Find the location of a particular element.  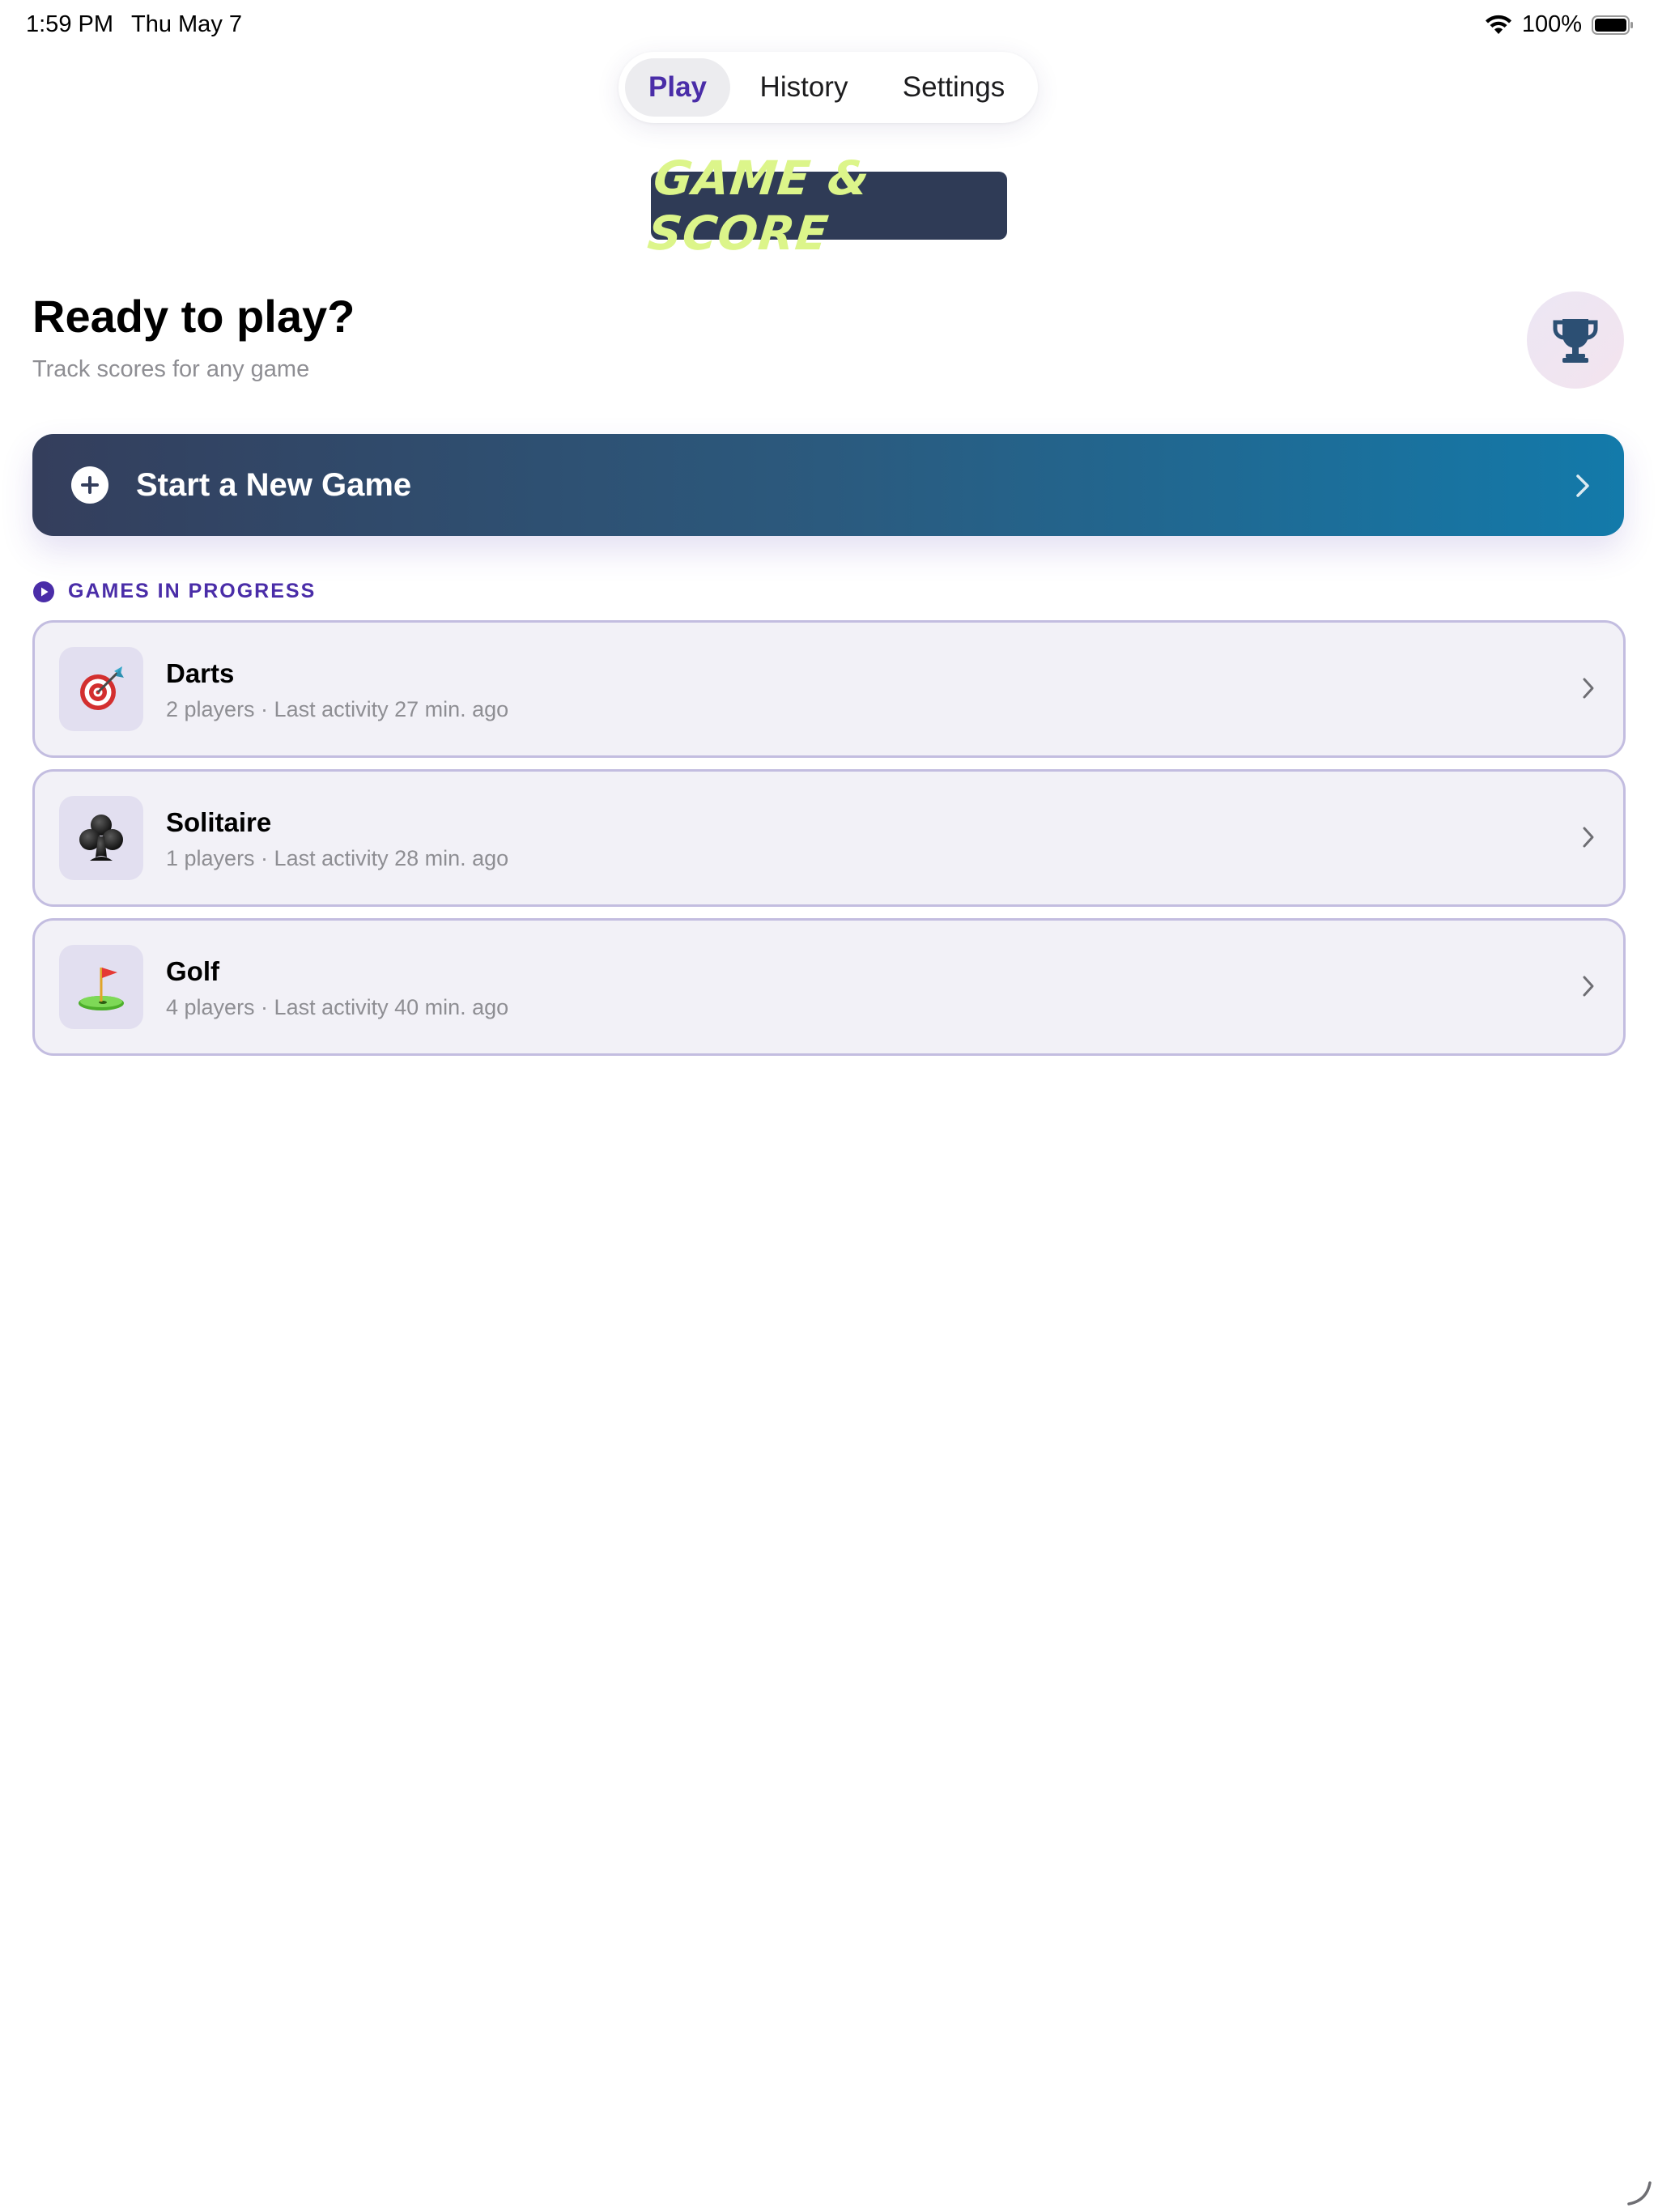

resize-corner-icon is located at coordinates (1639, 2194).